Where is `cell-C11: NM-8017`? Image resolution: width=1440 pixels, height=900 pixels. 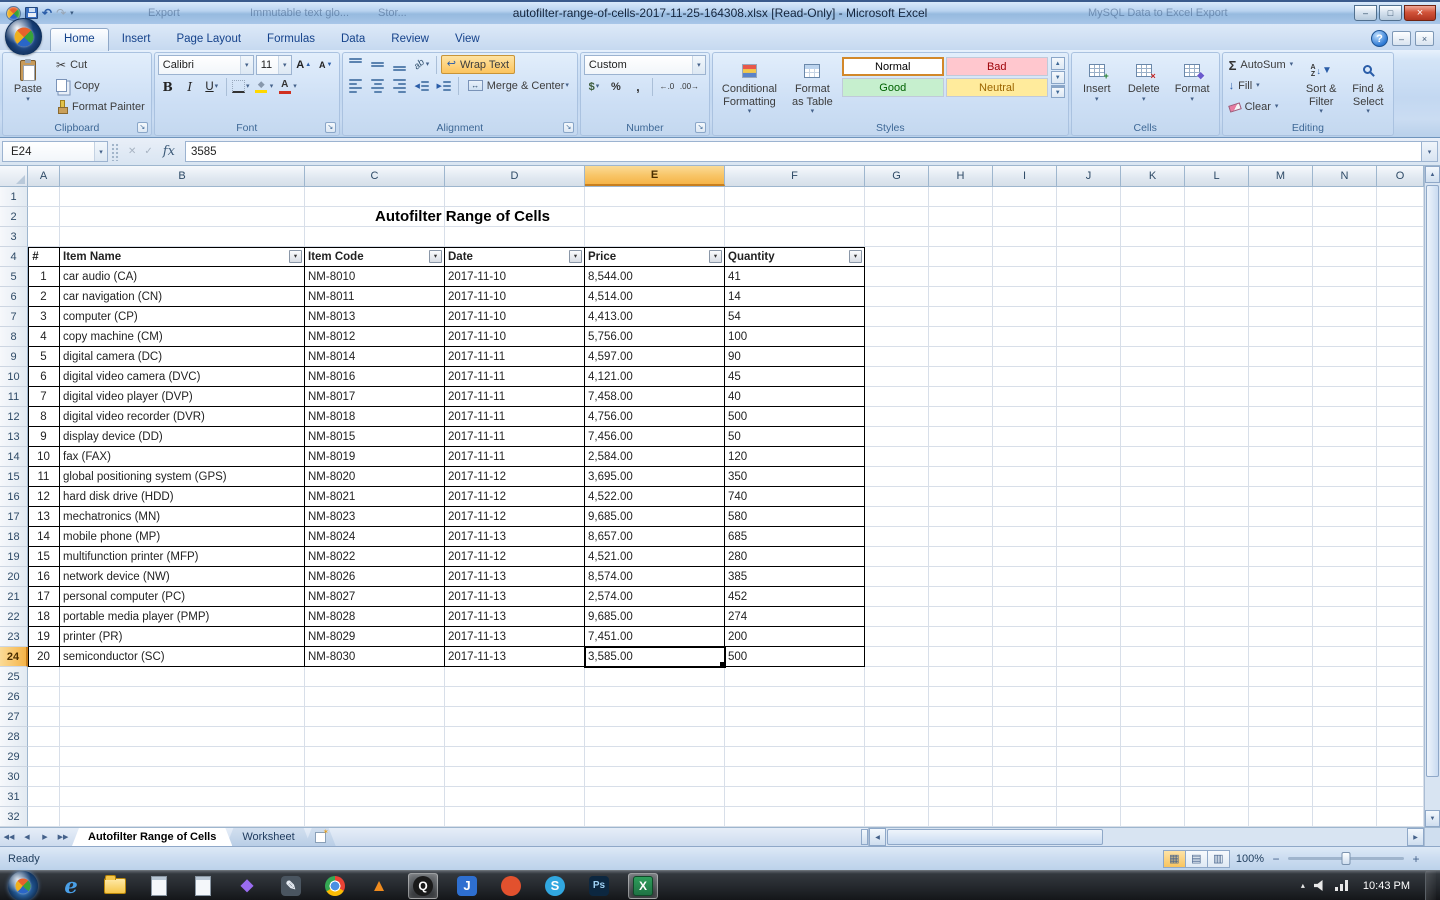
cell-C11: NM-8017 is located at coordinates (375, 397).